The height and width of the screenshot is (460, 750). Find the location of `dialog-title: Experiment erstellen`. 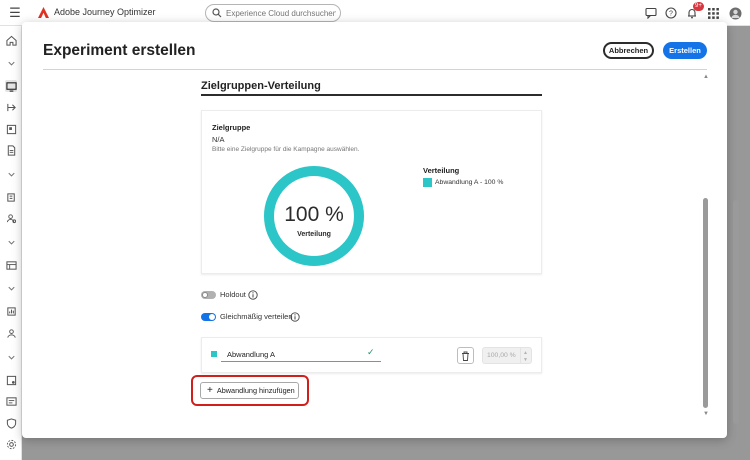

dialog-title: Experiment erstellen is located at coordinates (119, 50).